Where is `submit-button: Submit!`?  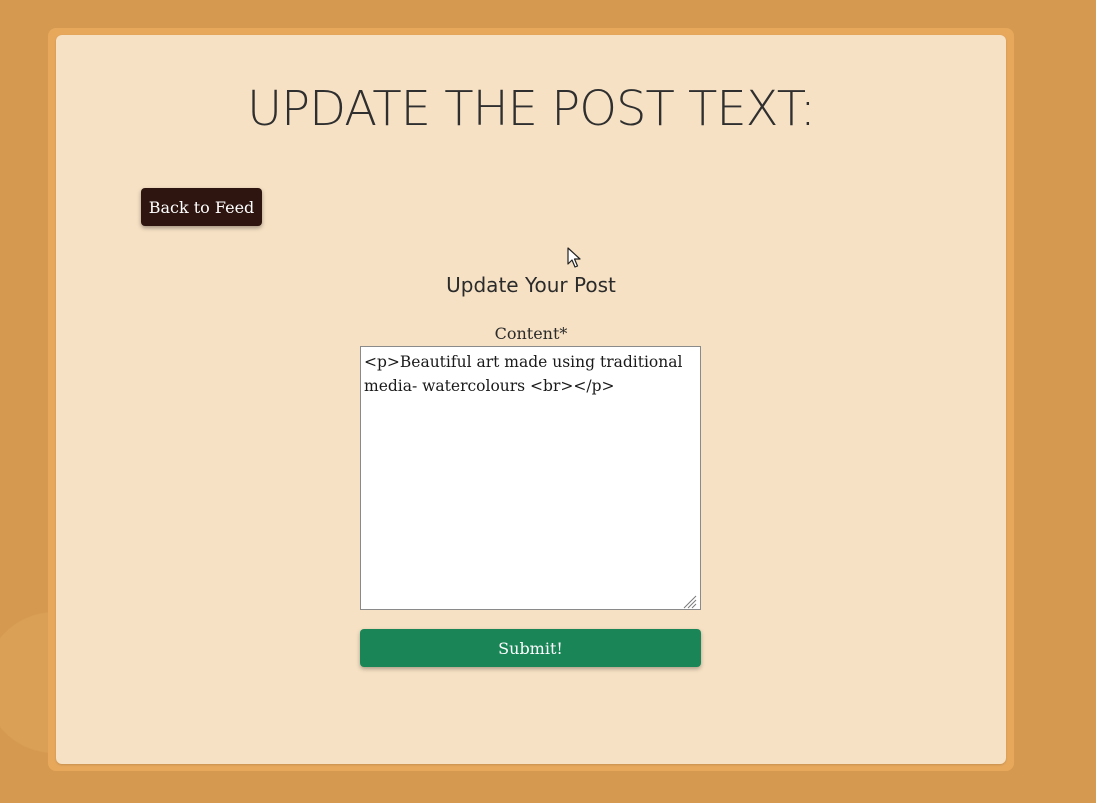 submit-button: Submit! is located at coordinates (530, 648).